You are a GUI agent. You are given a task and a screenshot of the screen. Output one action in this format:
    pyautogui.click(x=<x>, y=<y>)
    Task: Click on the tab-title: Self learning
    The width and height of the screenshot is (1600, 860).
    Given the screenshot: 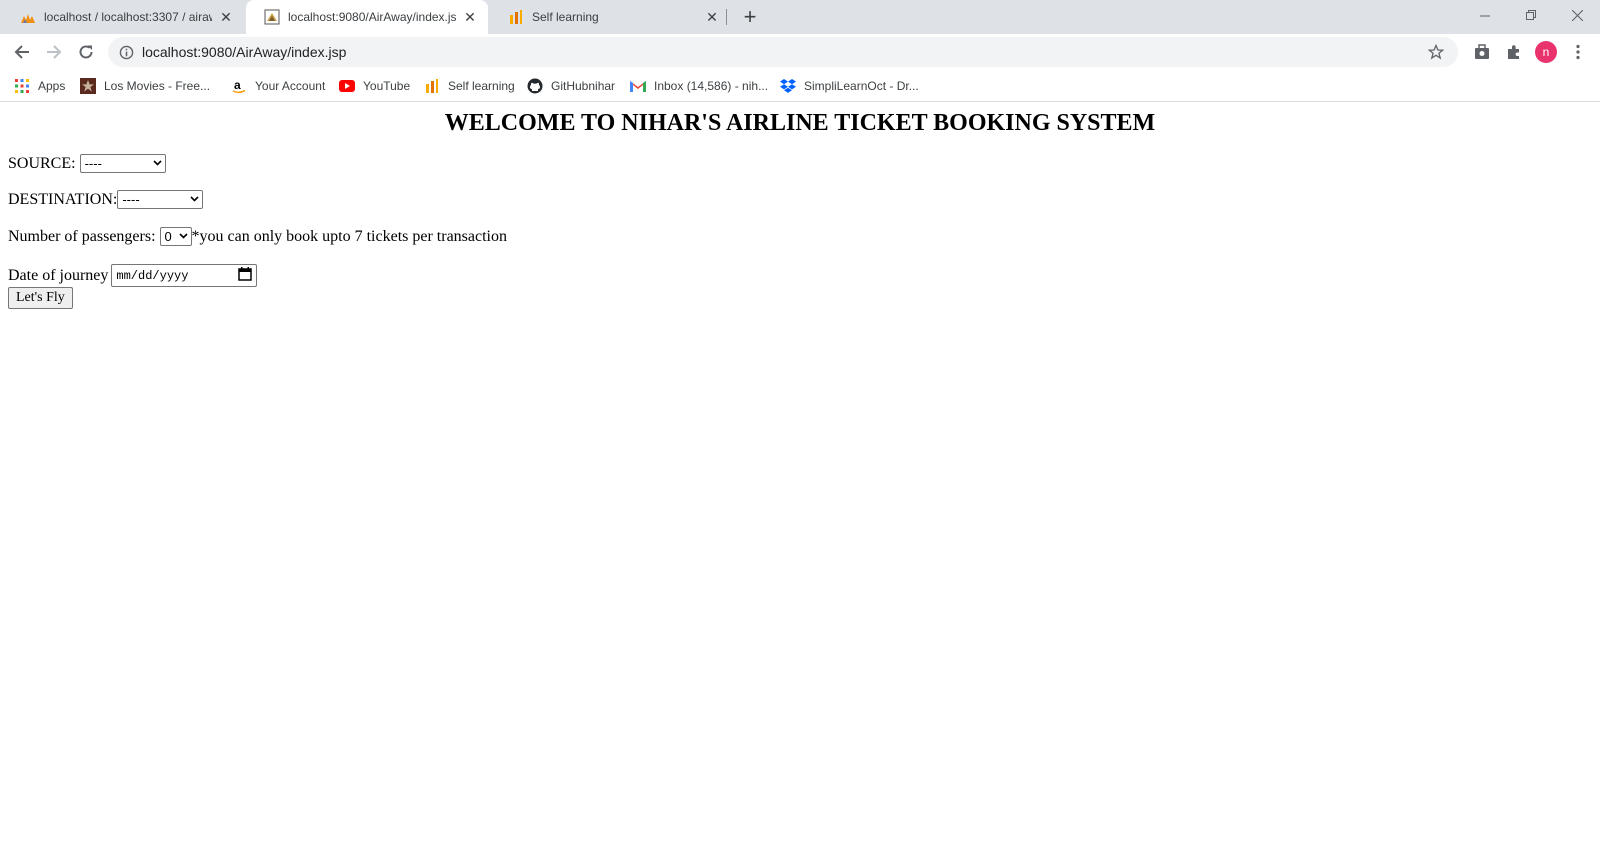 What is the action you would take?
    pyautogui.click(x=565, y=17)
    